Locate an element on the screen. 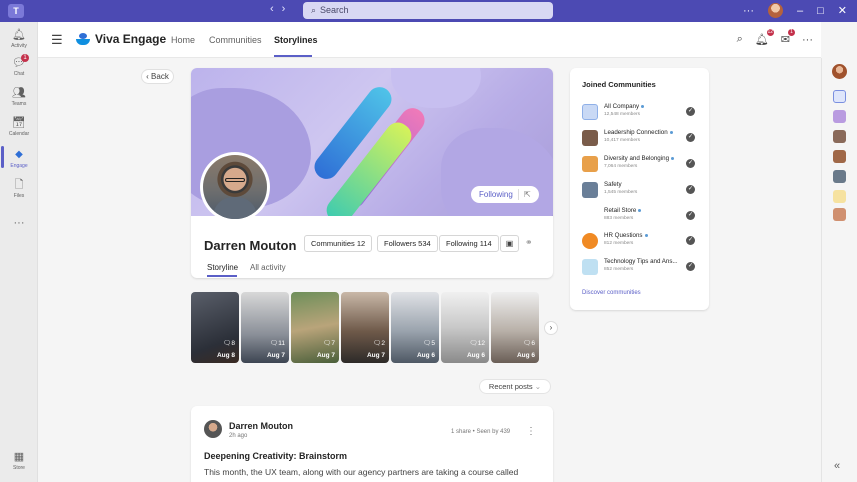 Image resolution: width=857 pixels, height=482 pixels. tab-communities: Communities is located at coordinates (235, 40).